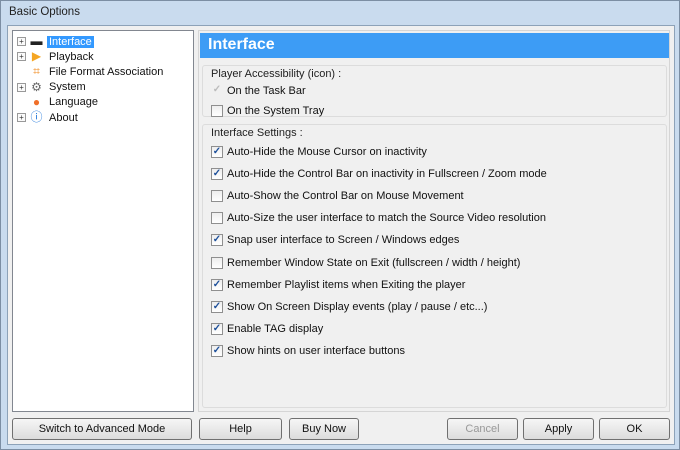 The image size is (680, 450). What do you see at coordinates (70, 41) in the screenshot?
I see `tree-item-label: Interface` at bounding box center [70, 41].